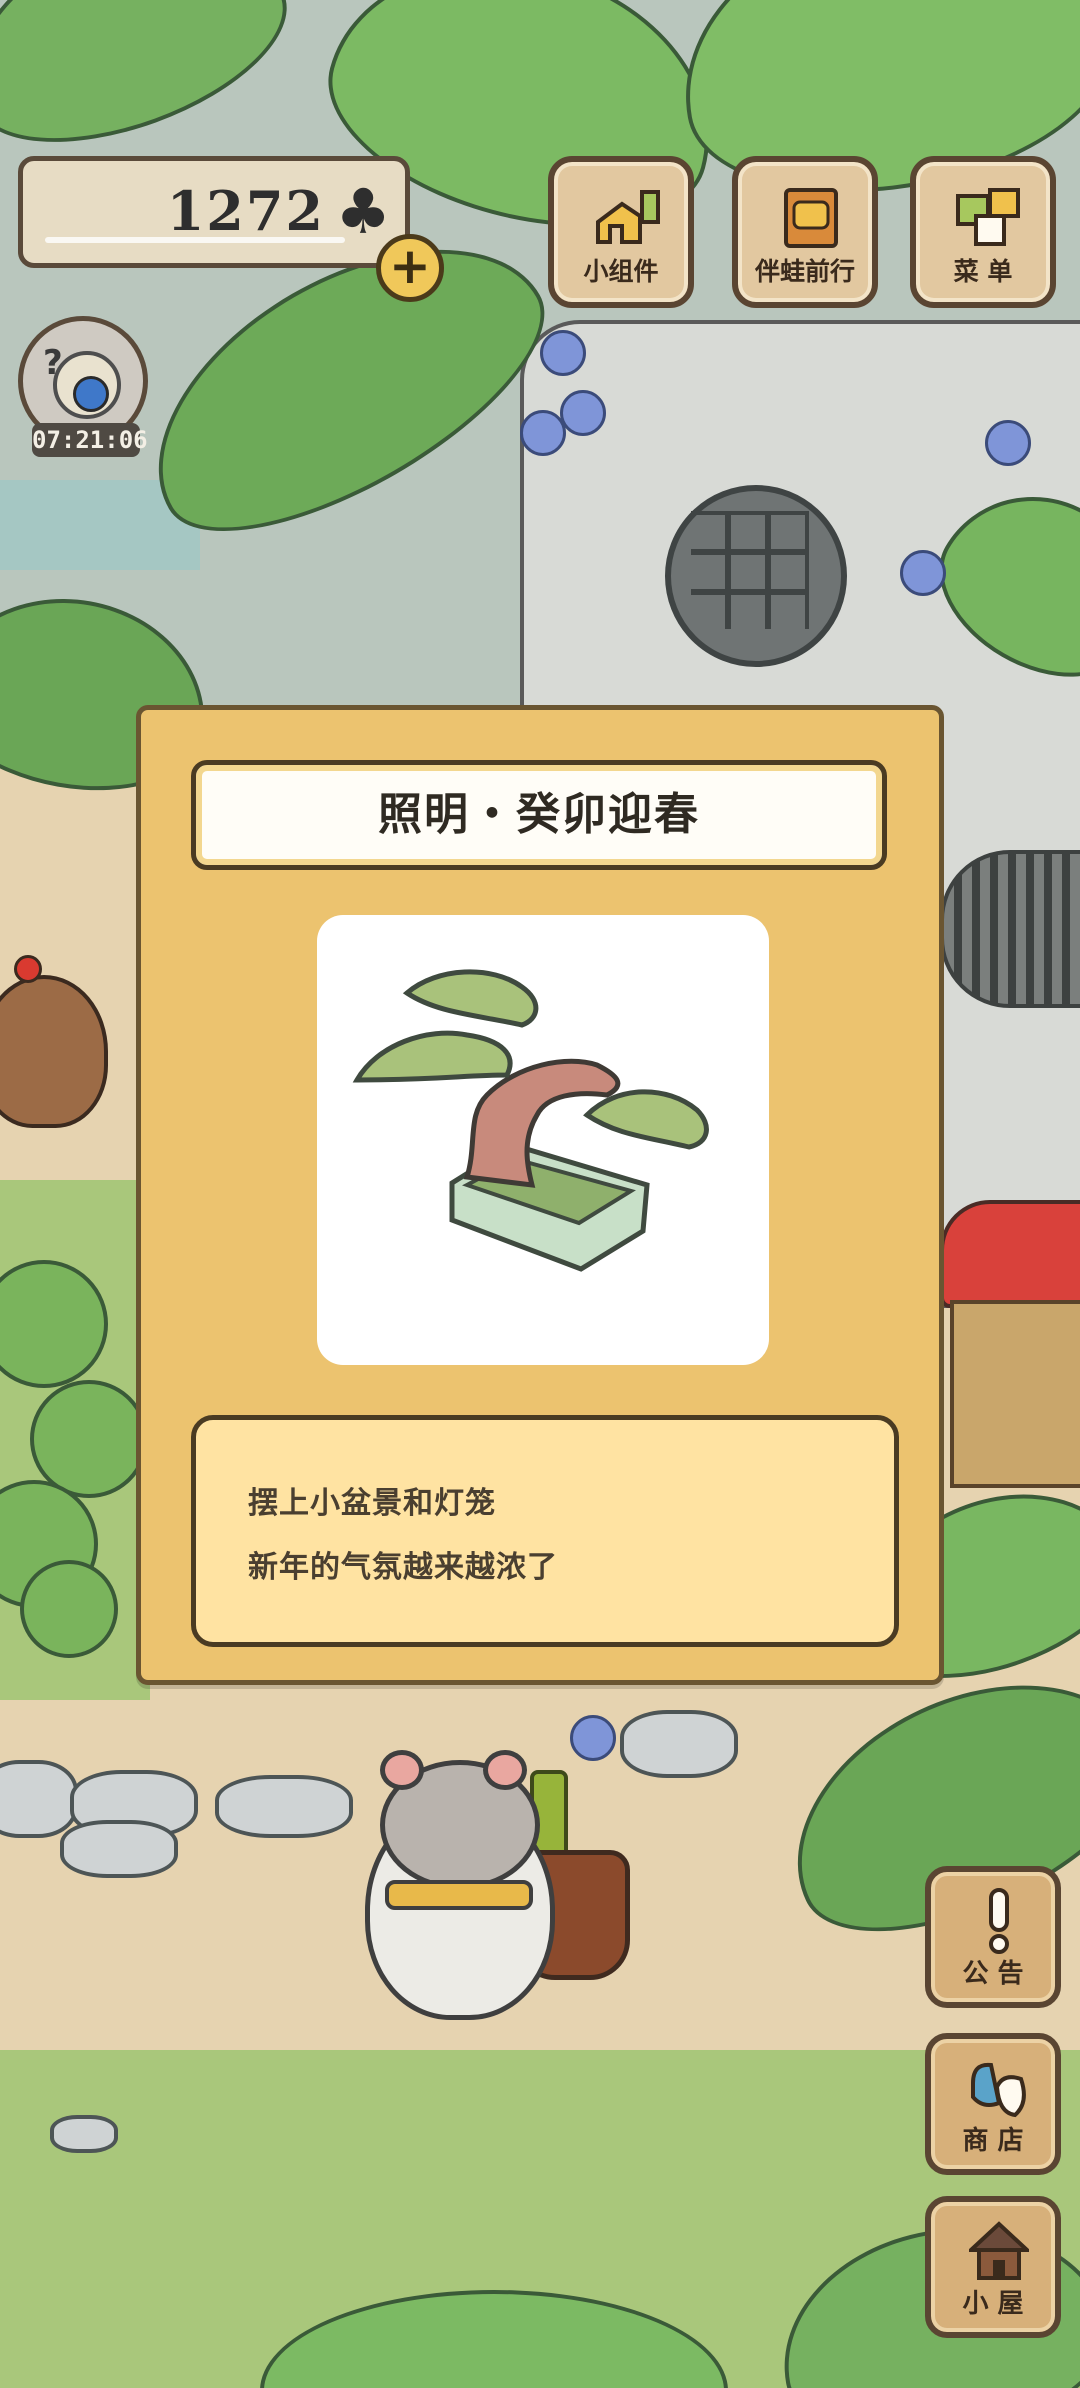  I want to click on counter-highlight, so click(195, 240).